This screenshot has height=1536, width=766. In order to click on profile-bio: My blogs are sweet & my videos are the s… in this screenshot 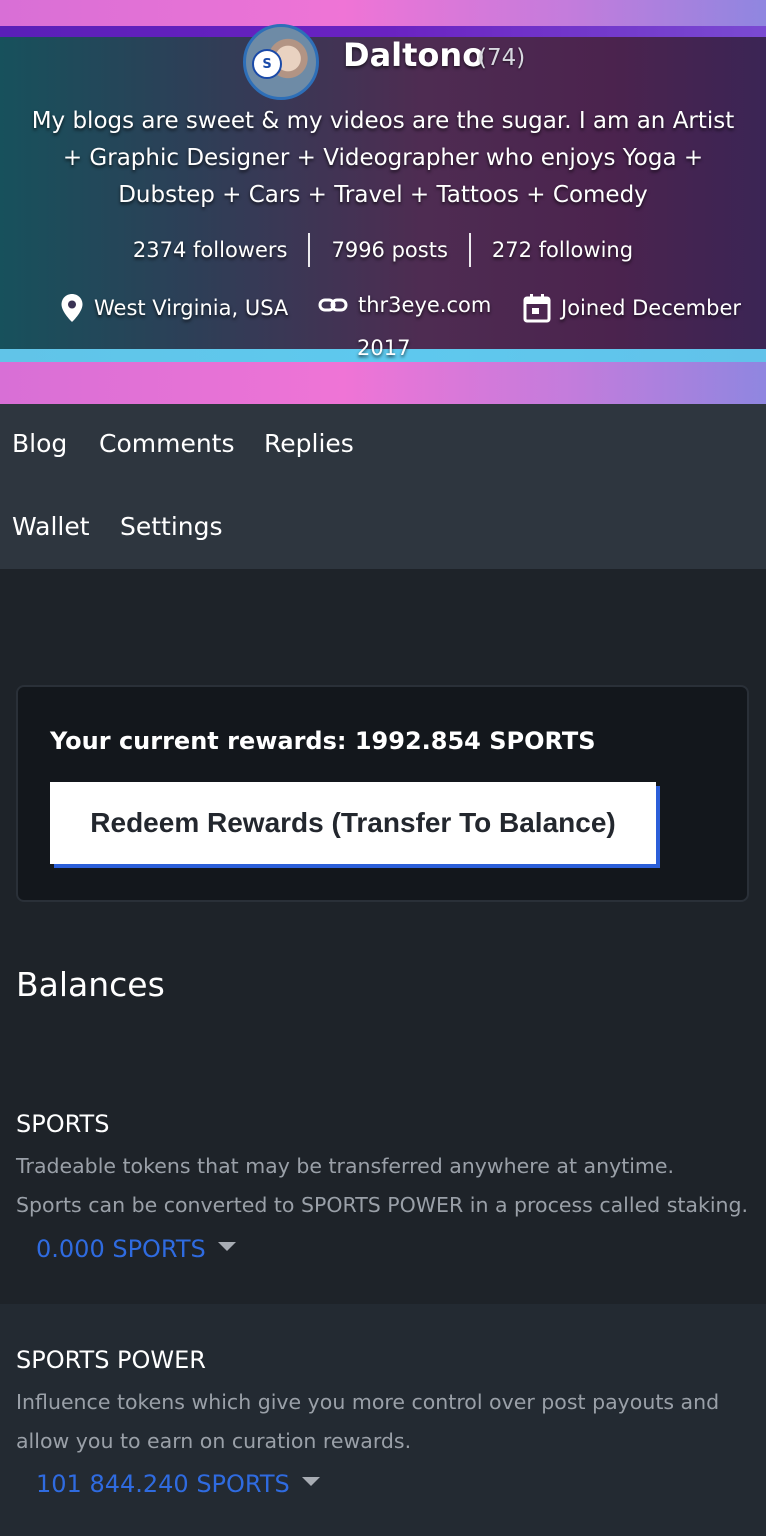, I will do `click(383, 158)`.